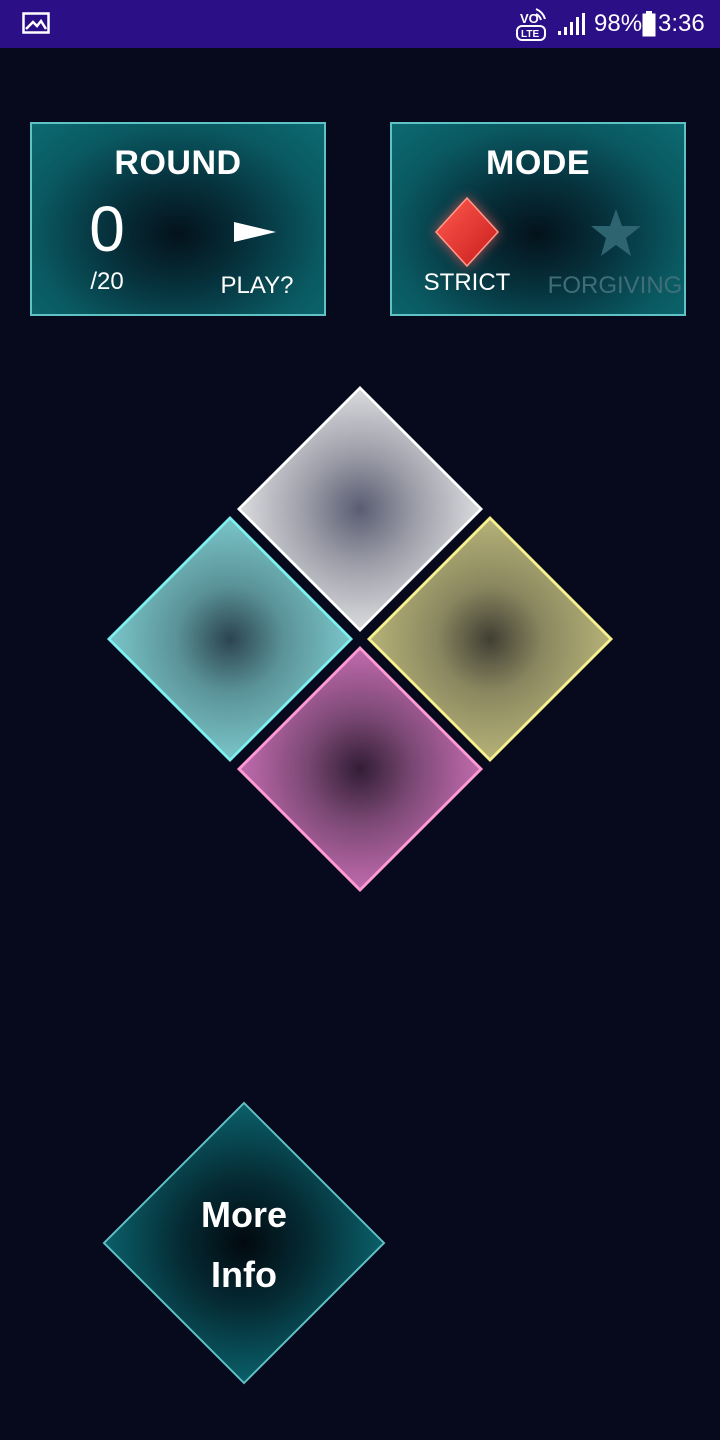 This screenshot has width=720, height=1440. I want to click on volte-icon: VO LTE, so click(531, 24).